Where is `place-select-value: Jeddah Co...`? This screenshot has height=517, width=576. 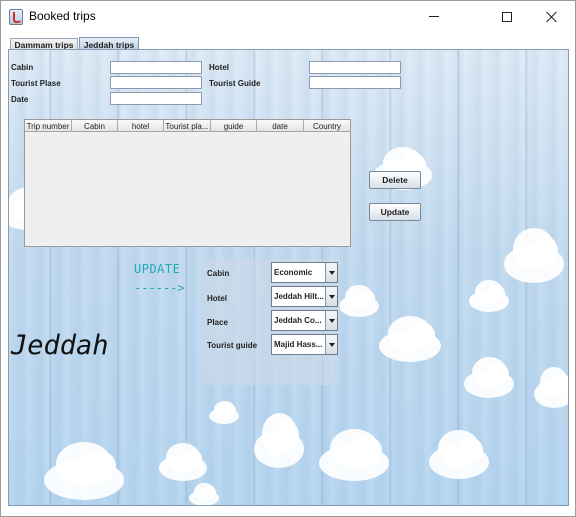 place-select-value: Jeddah Co... is located at coordinates (298, 320).